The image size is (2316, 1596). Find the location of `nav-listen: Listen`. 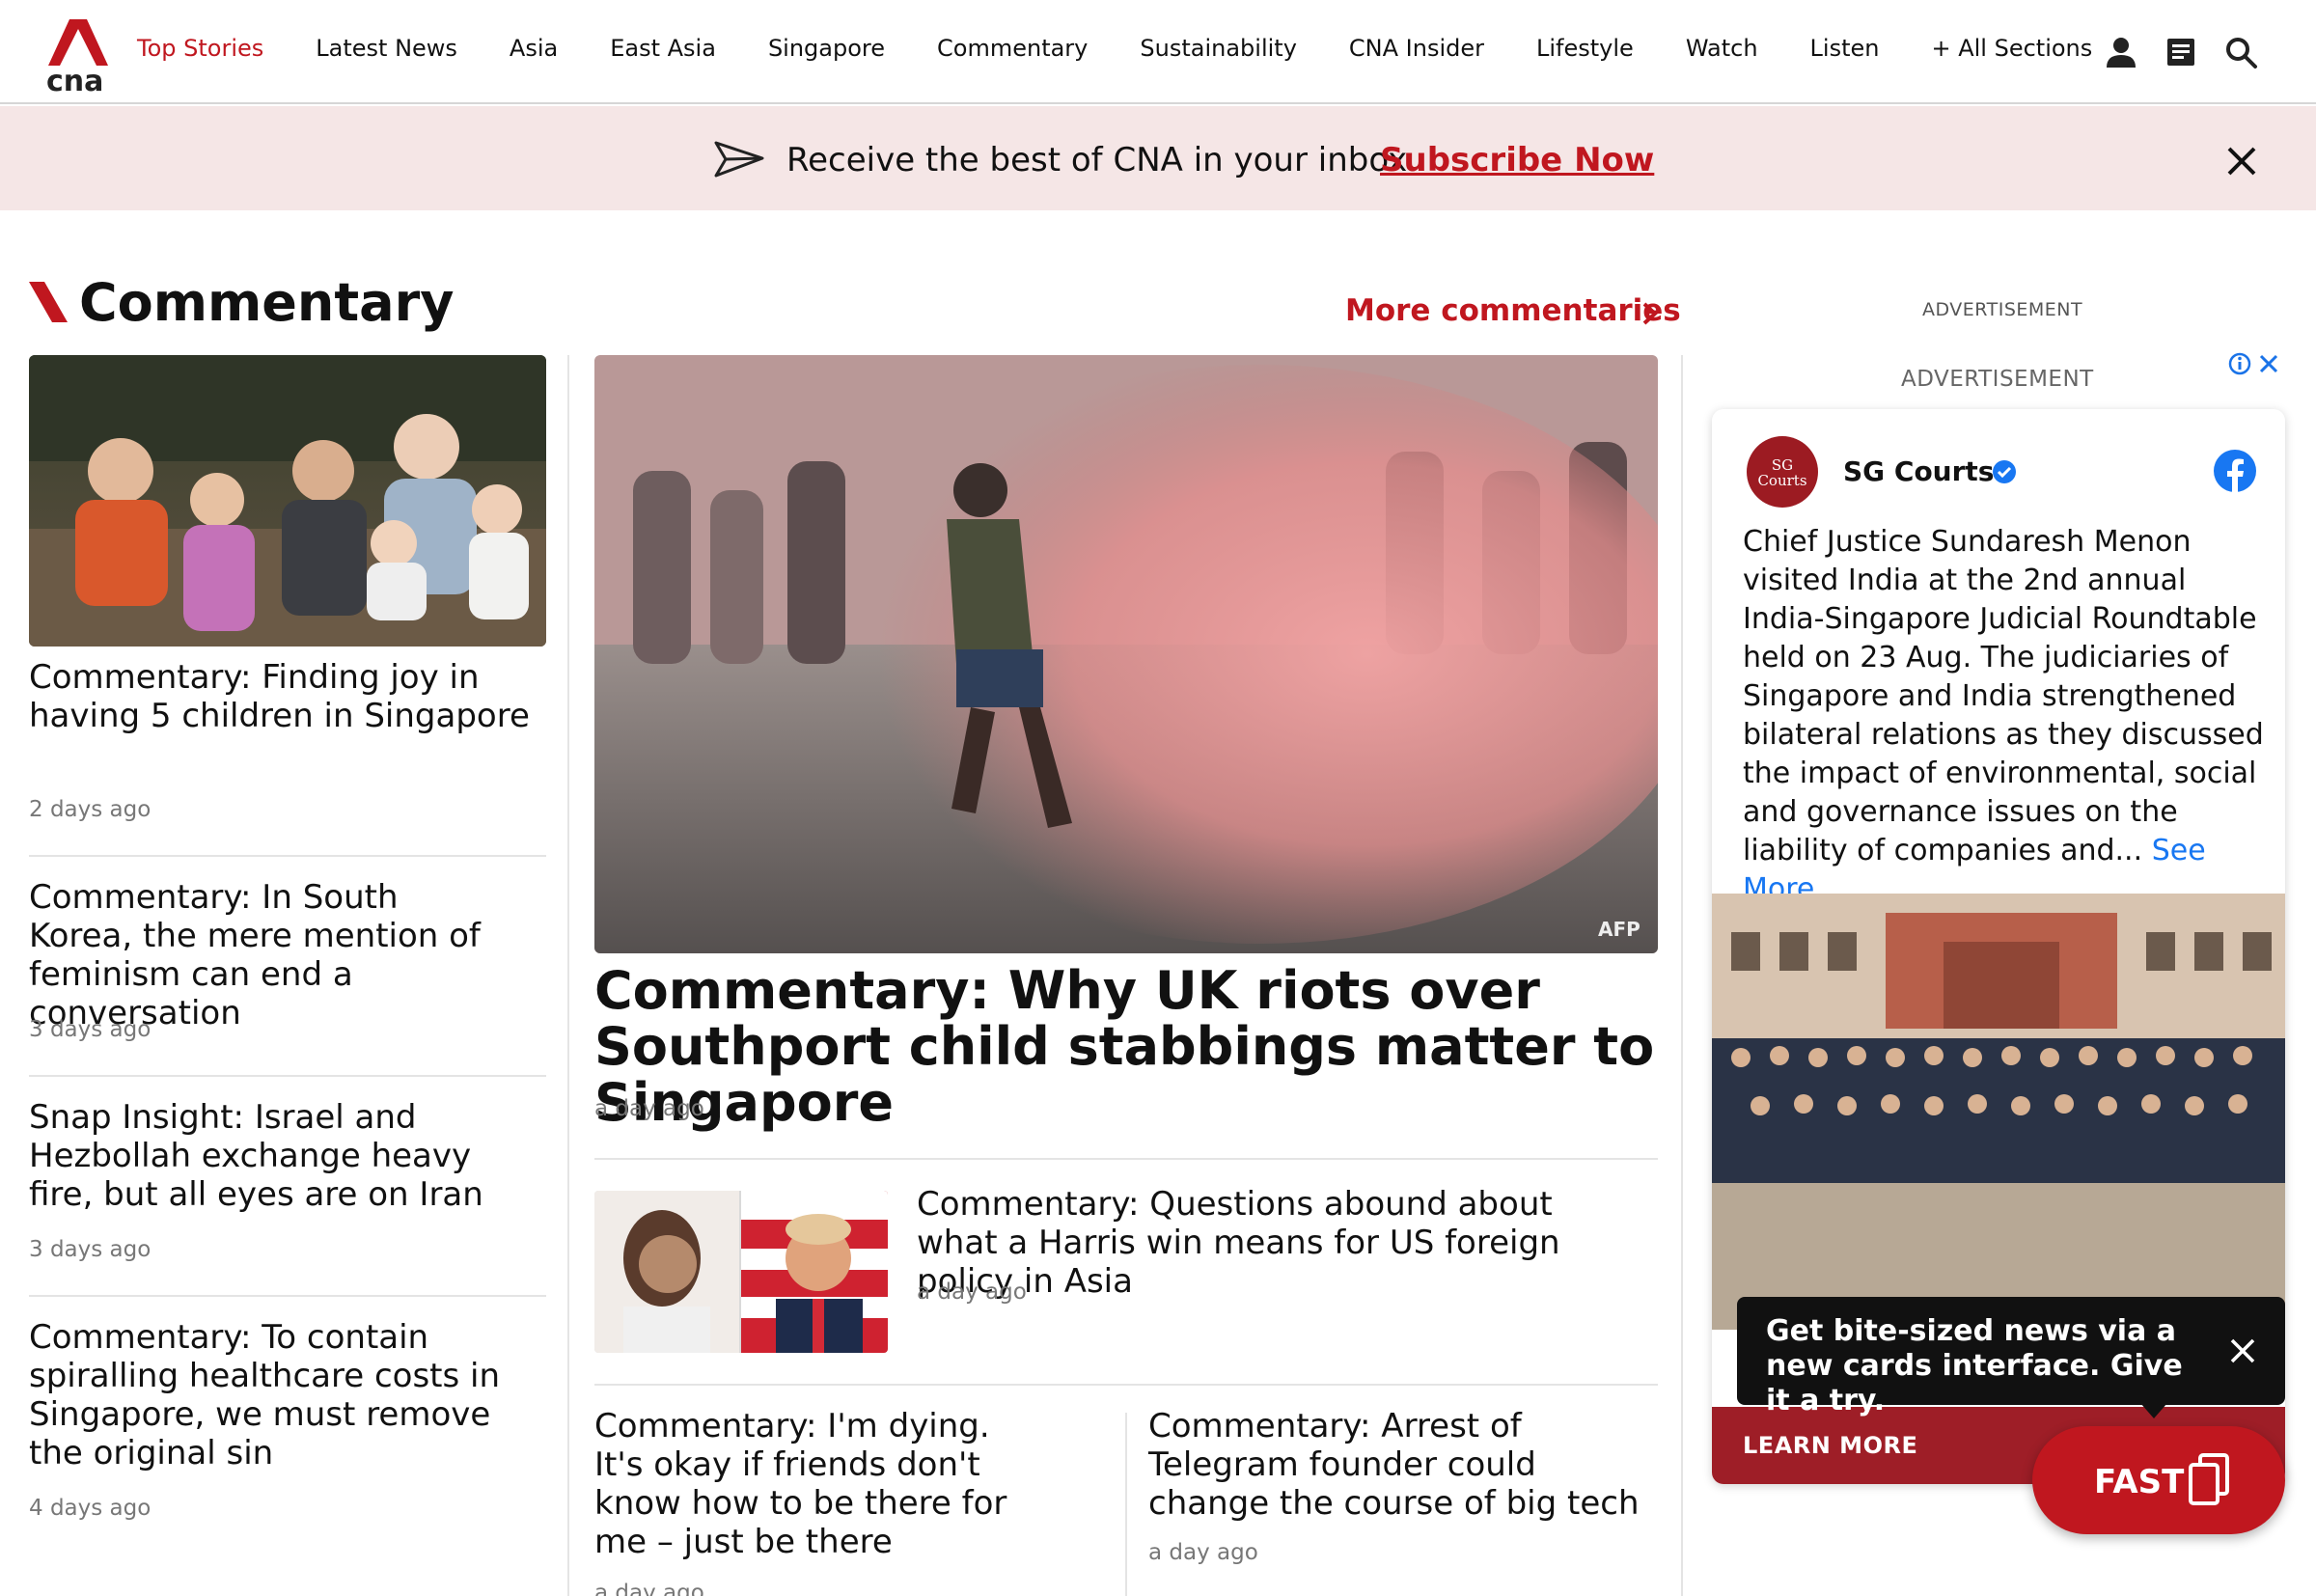

nav-listen: Listen is located at coordinates (1845, 49).